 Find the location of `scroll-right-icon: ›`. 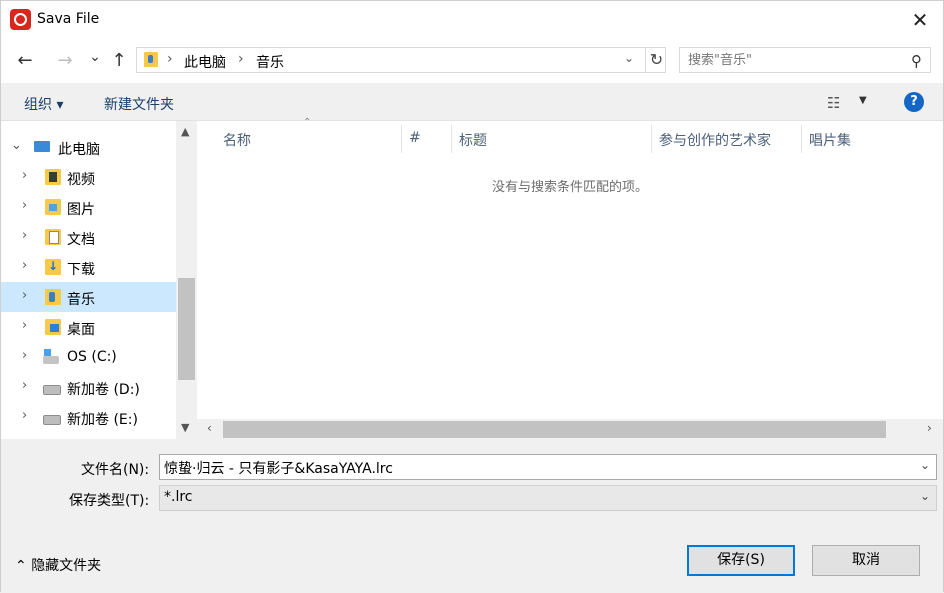

scroll-right-icon: › is located at coordinates (929, 428).